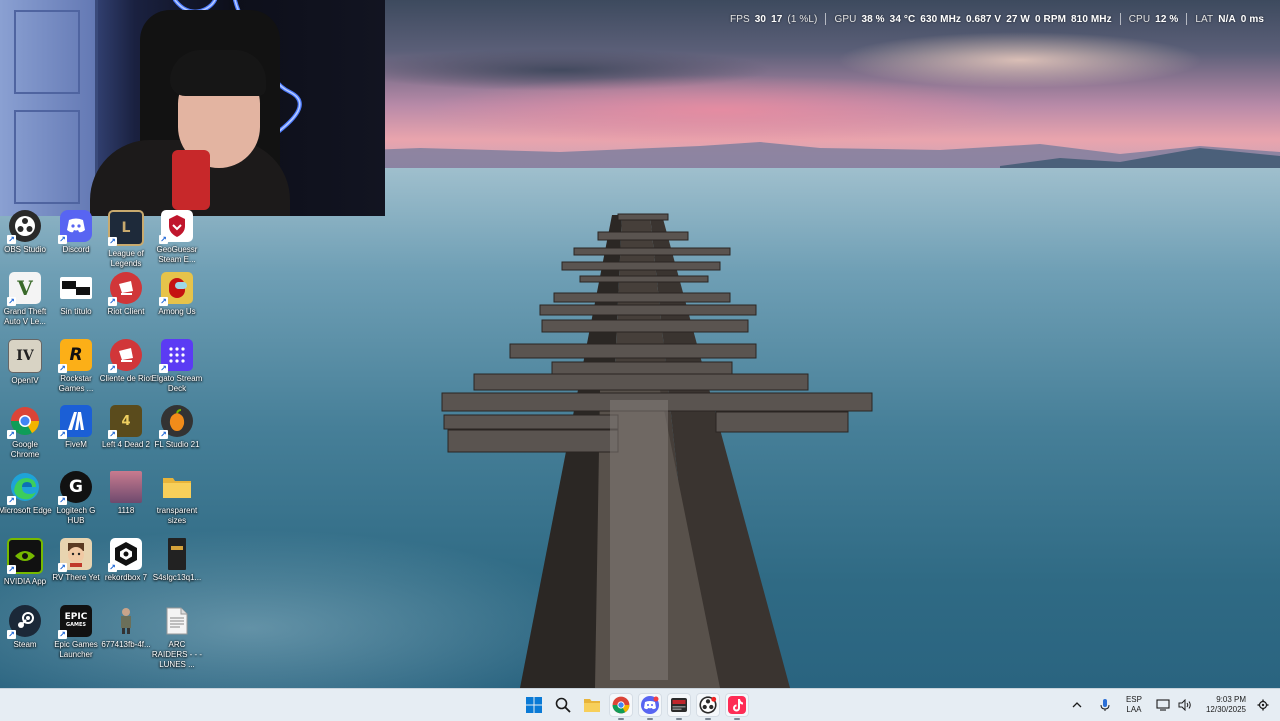  What do you see at coordinates (75, 422) in the screenshot?
I see `fivem-icon: ↗` at bounding box center [75, 422].